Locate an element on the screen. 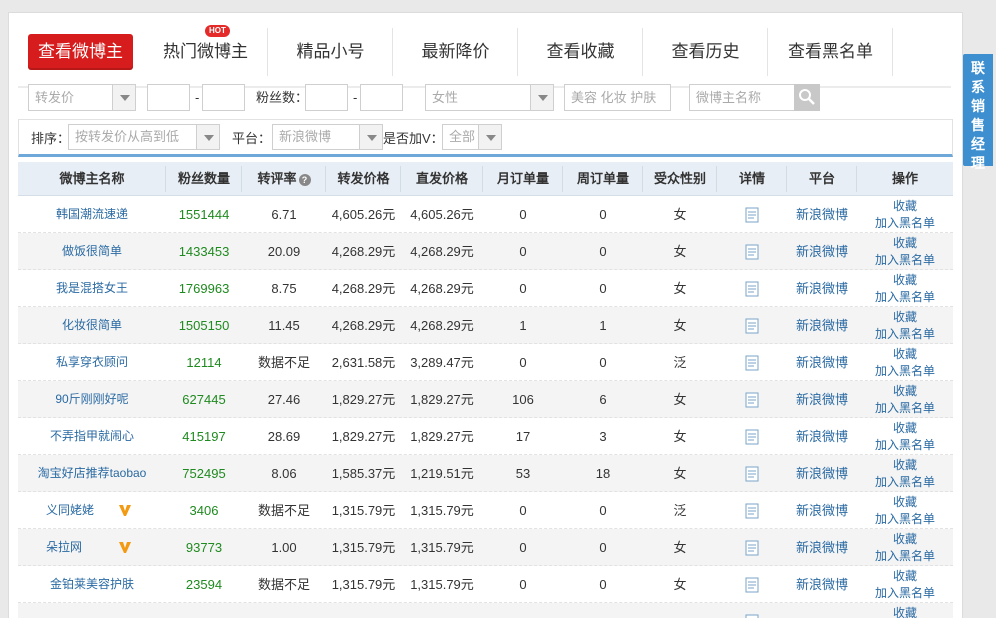 Image resolution: width=996 pixels, height=618 pixels. col-repost-price: 转发价格 is located at coordinates (363, 179).